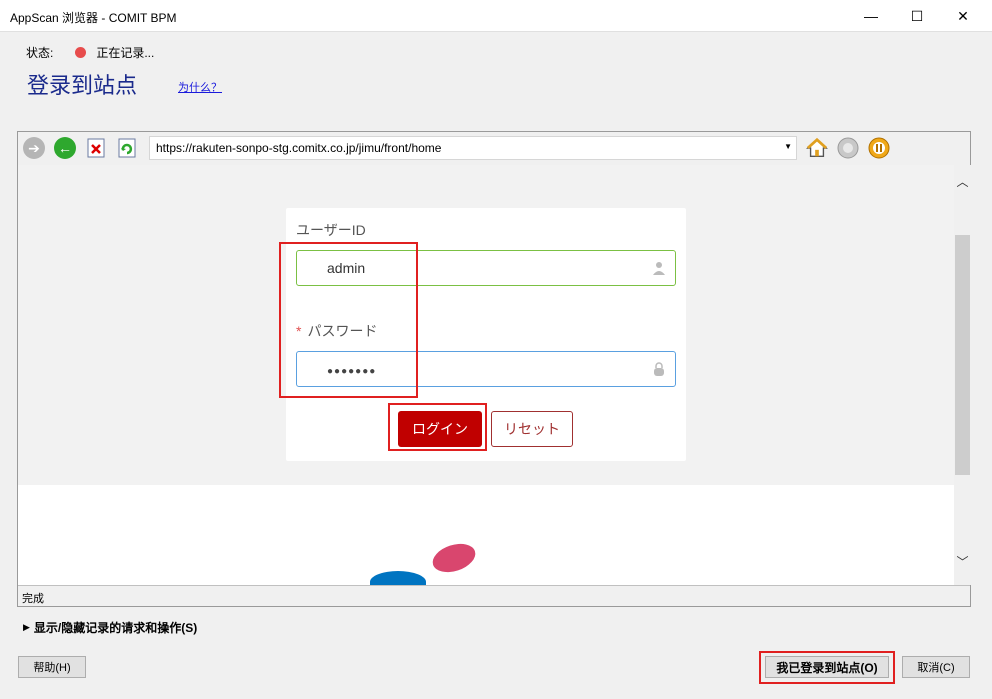 The image size is (992, 699). What do you see at coordinates (115, 628) in the screenshot?
I see `toggle-requests-label: 显示/隐藏记录的请求和操作(S)` at bounding box center [115, 628].